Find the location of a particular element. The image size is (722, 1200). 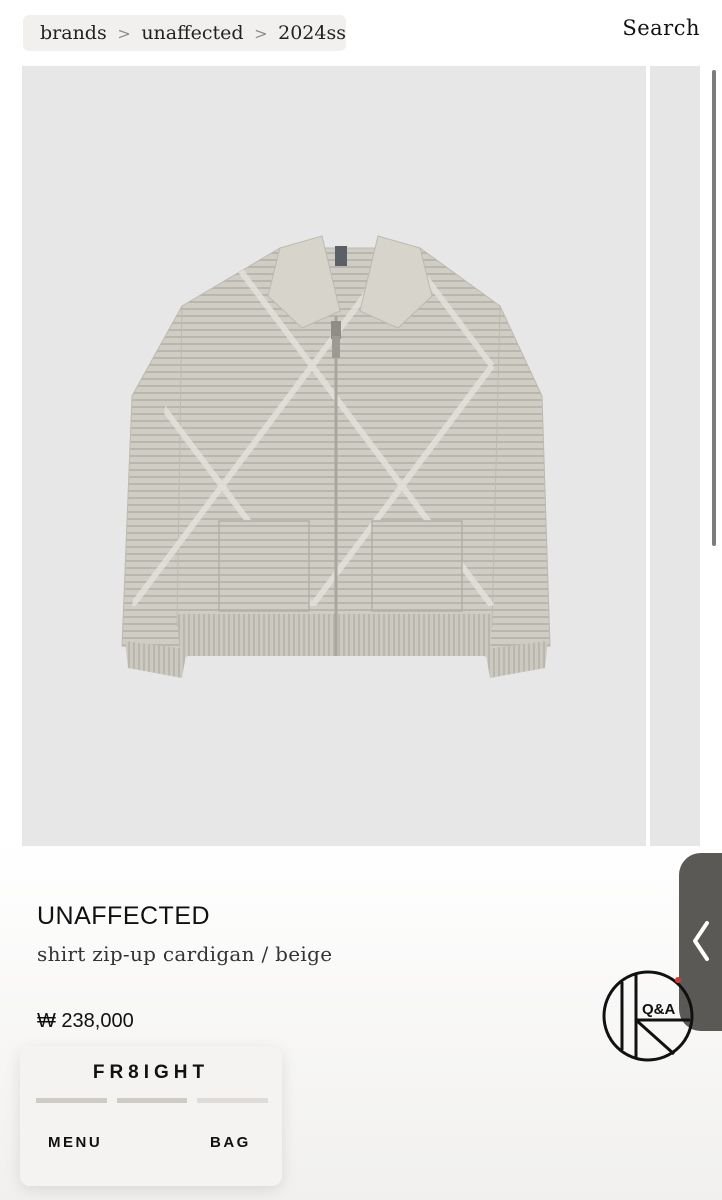

breadcrumb: brands > unaffected > 2024ss is located at coordinates (184, 33).